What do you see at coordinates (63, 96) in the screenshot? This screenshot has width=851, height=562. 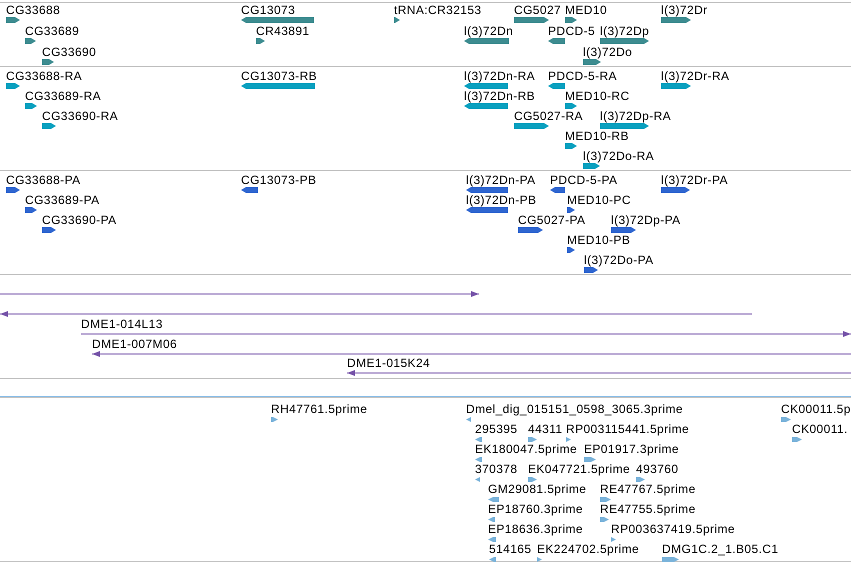 I see `feature-label: CG33689-RA` at bounding box center [63, 96].